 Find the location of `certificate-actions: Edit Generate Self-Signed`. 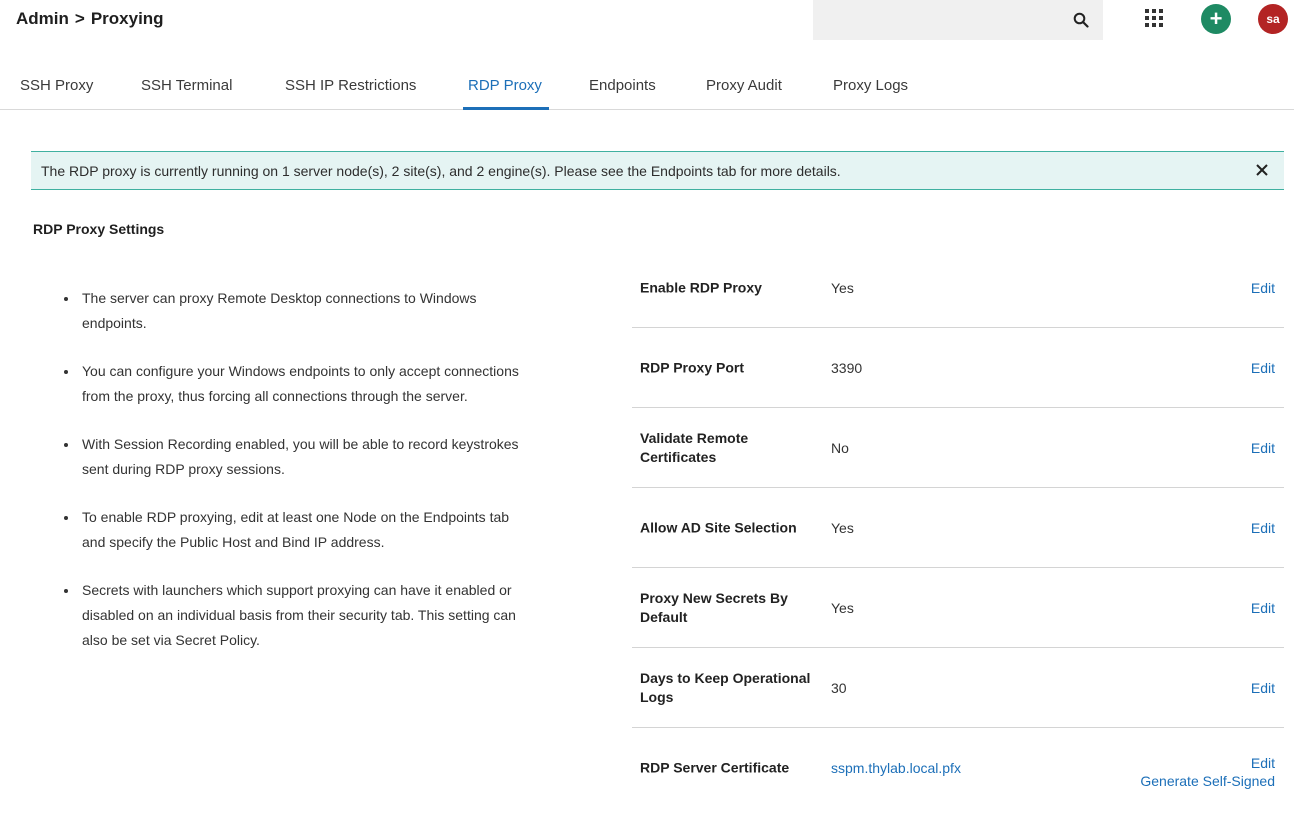

certificate-actions: Edit Generate Self-Signed is located at coordinates (1207, 772).